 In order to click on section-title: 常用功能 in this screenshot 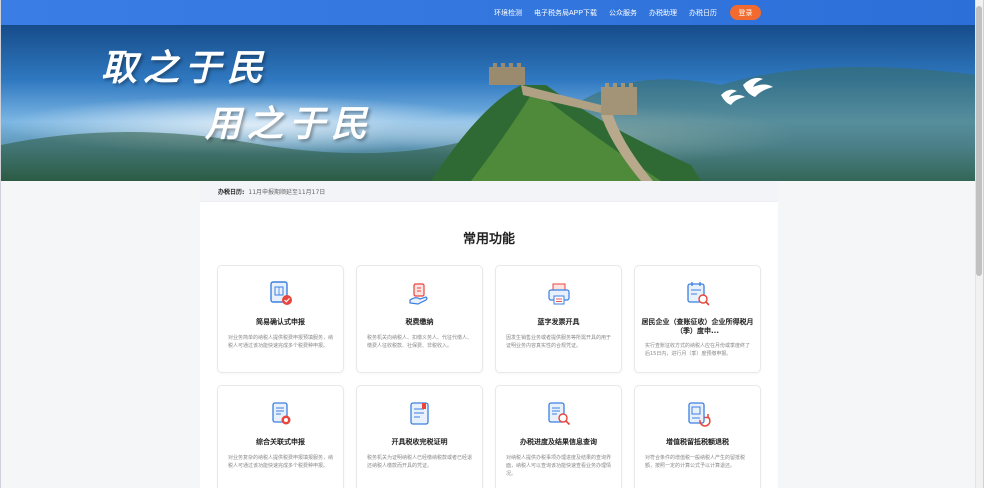, I will do `click(488, 239)`.